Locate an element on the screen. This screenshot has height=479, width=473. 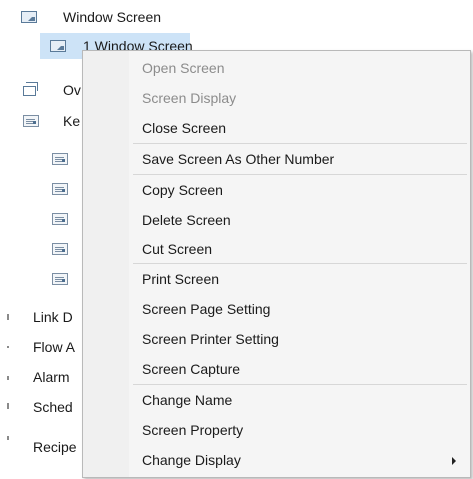
menu-item-screen-display: Screen Display is located at coordinates (276, 98).